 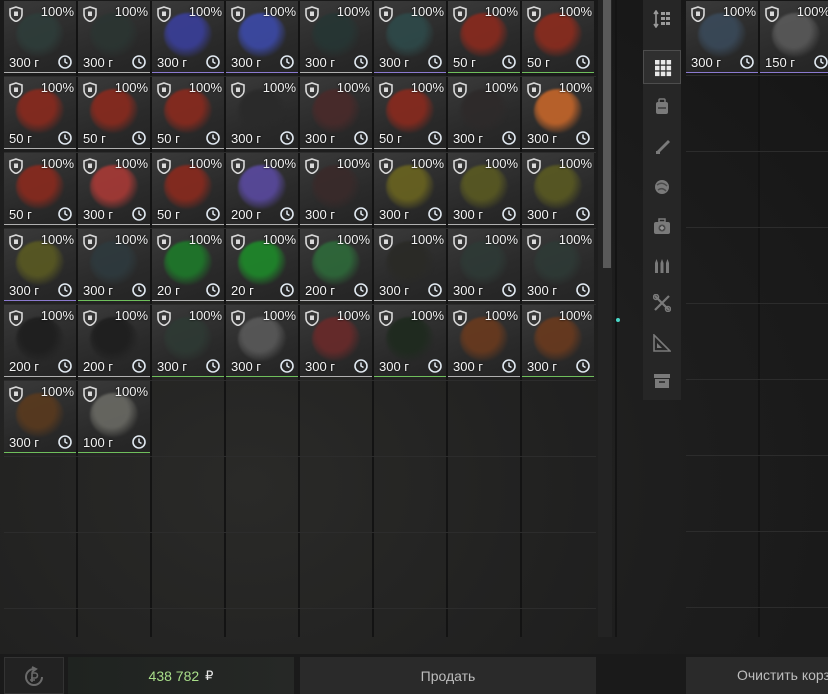 I want to click on item-price: 50 г, so click(x=94, y=138).